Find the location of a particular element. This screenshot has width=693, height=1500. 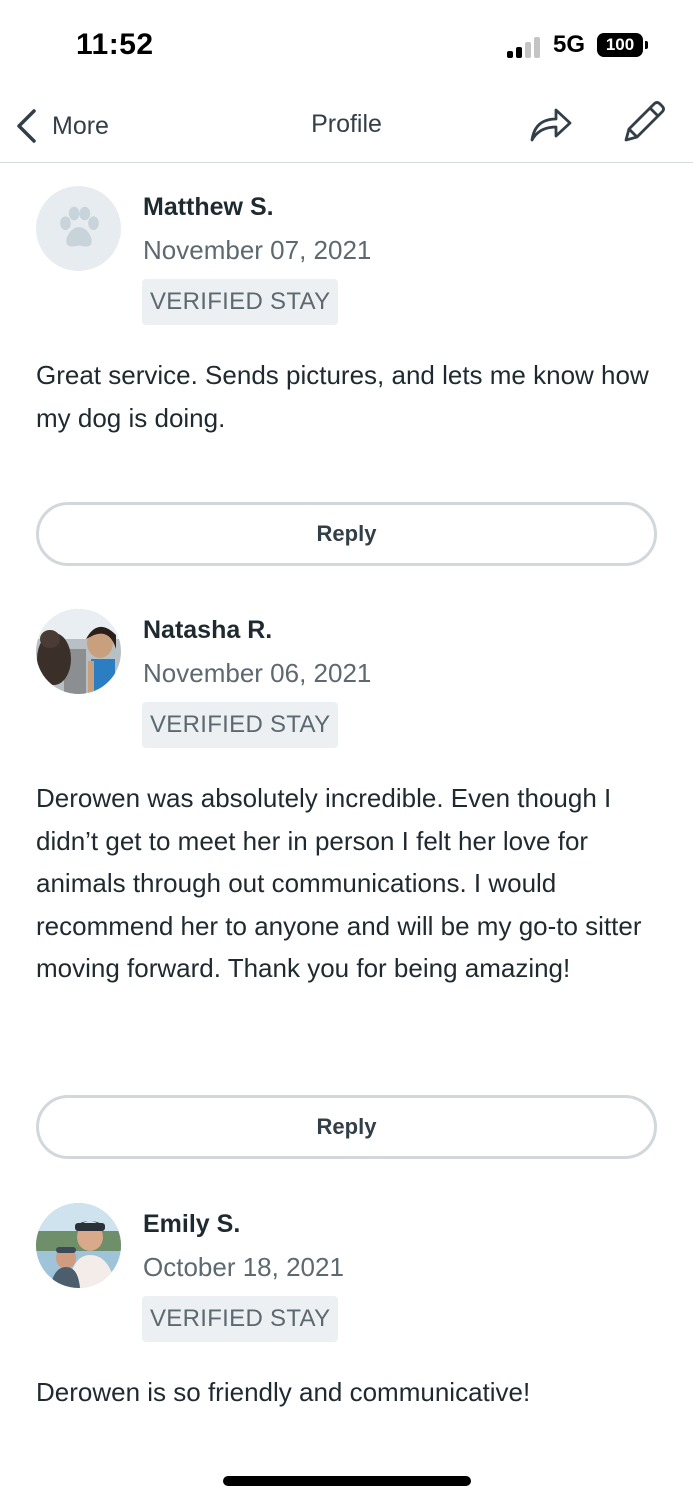

share-icon is located at coordinates (551, 125).